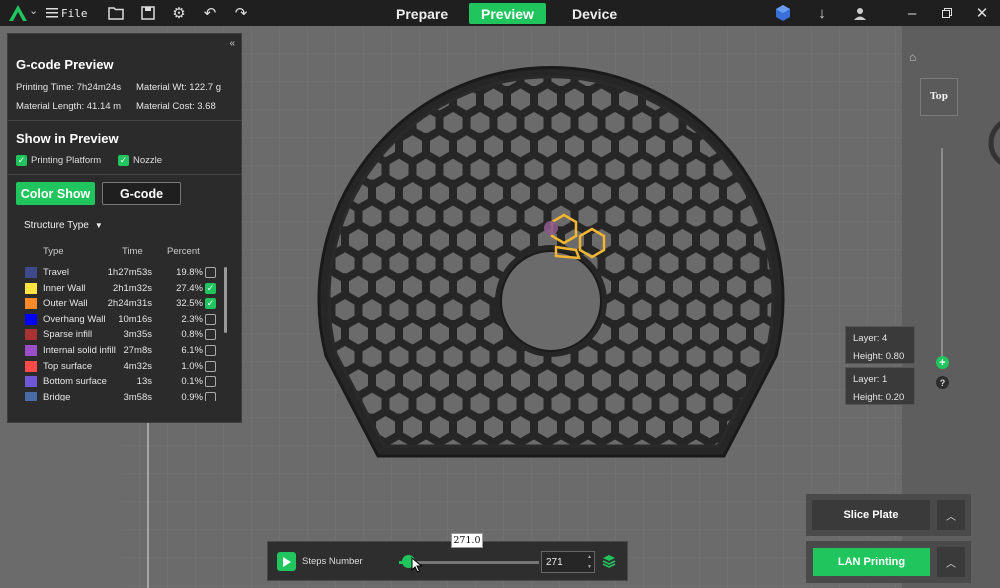 This screenshot has height=588, width=1000. Describe the element at coordinates (68, 335) in the screenshot. I see `structure-name: Sparse infill` at that location.